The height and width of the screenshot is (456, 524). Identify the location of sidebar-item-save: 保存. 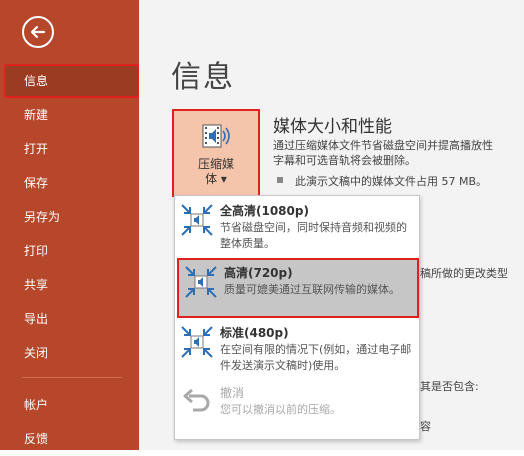
(69, 183).